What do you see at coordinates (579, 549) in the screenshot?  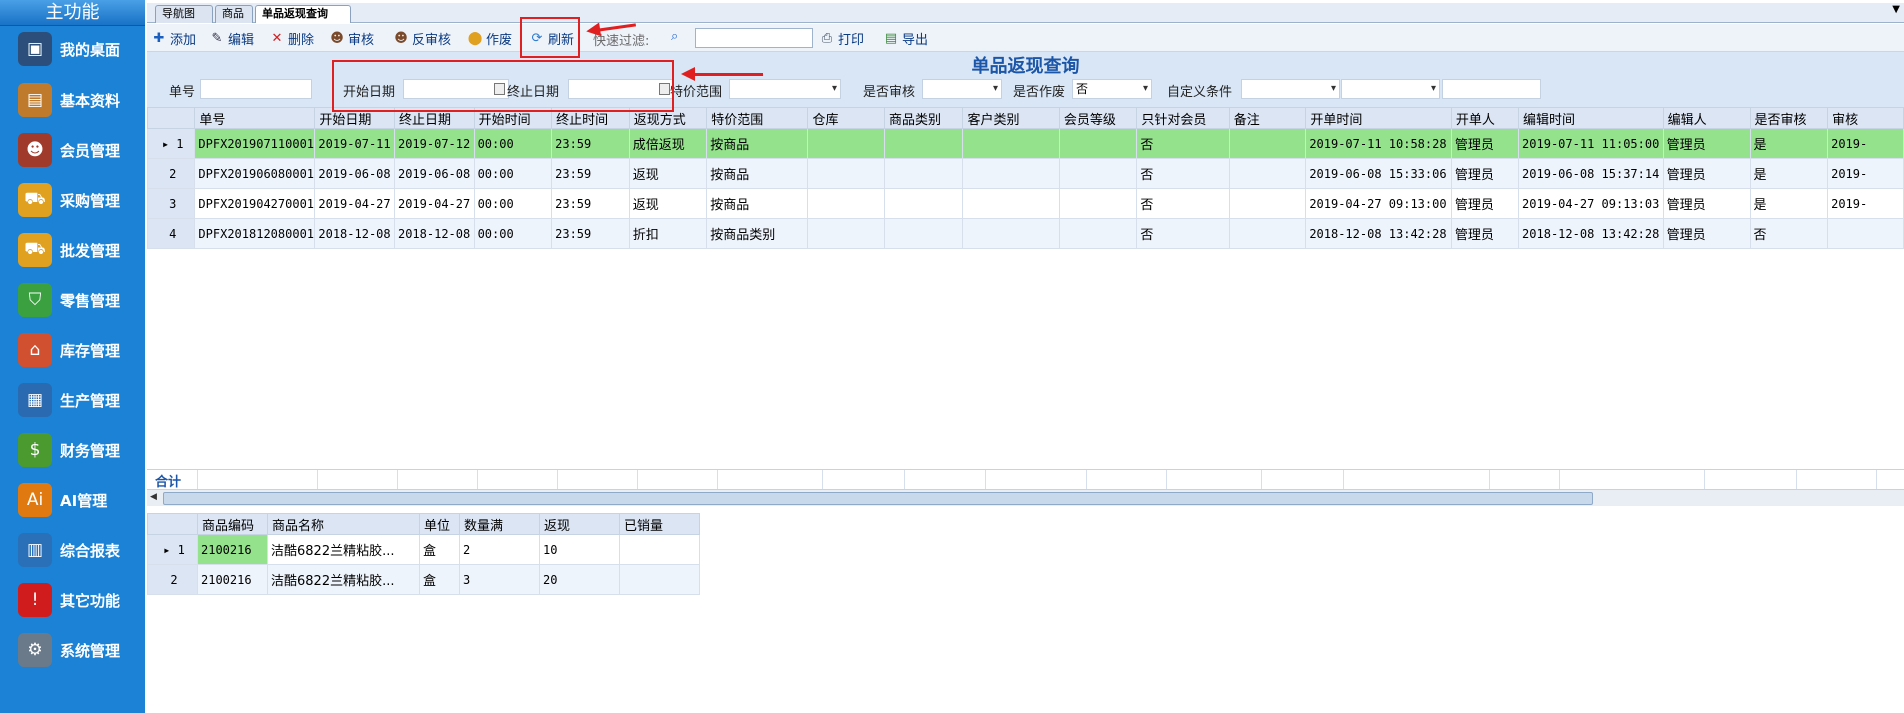 I see `table-cell: 10` at bounding box center [579, 549].